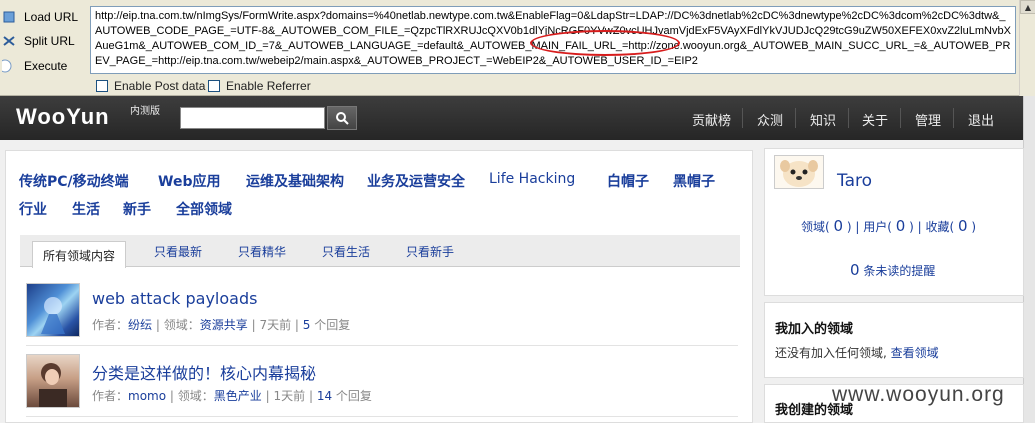  What do you see at coordinates (86, 209) in the screenshot?
I see `category-life: 生活` at bounding box center [86, 209].